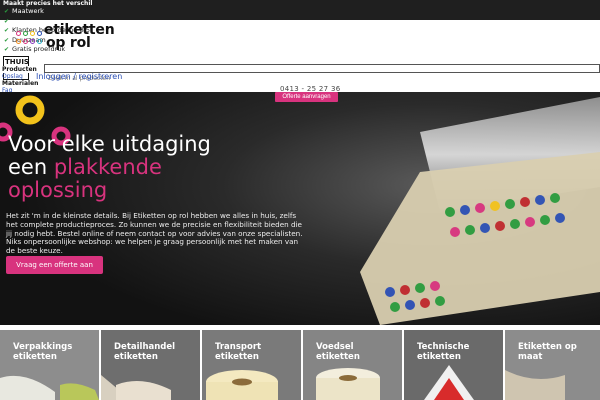  I want to click on logo-line2: op rol, so click(68, 43).